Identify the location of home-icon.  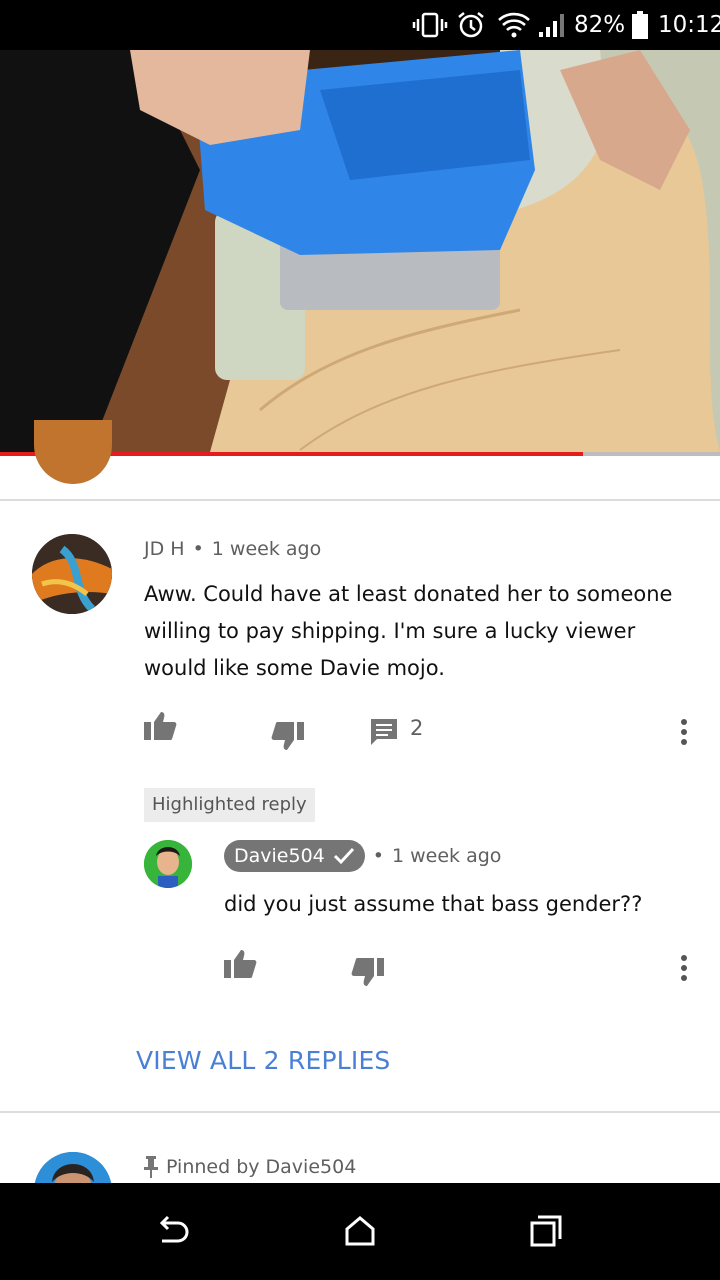
(360, 1231).